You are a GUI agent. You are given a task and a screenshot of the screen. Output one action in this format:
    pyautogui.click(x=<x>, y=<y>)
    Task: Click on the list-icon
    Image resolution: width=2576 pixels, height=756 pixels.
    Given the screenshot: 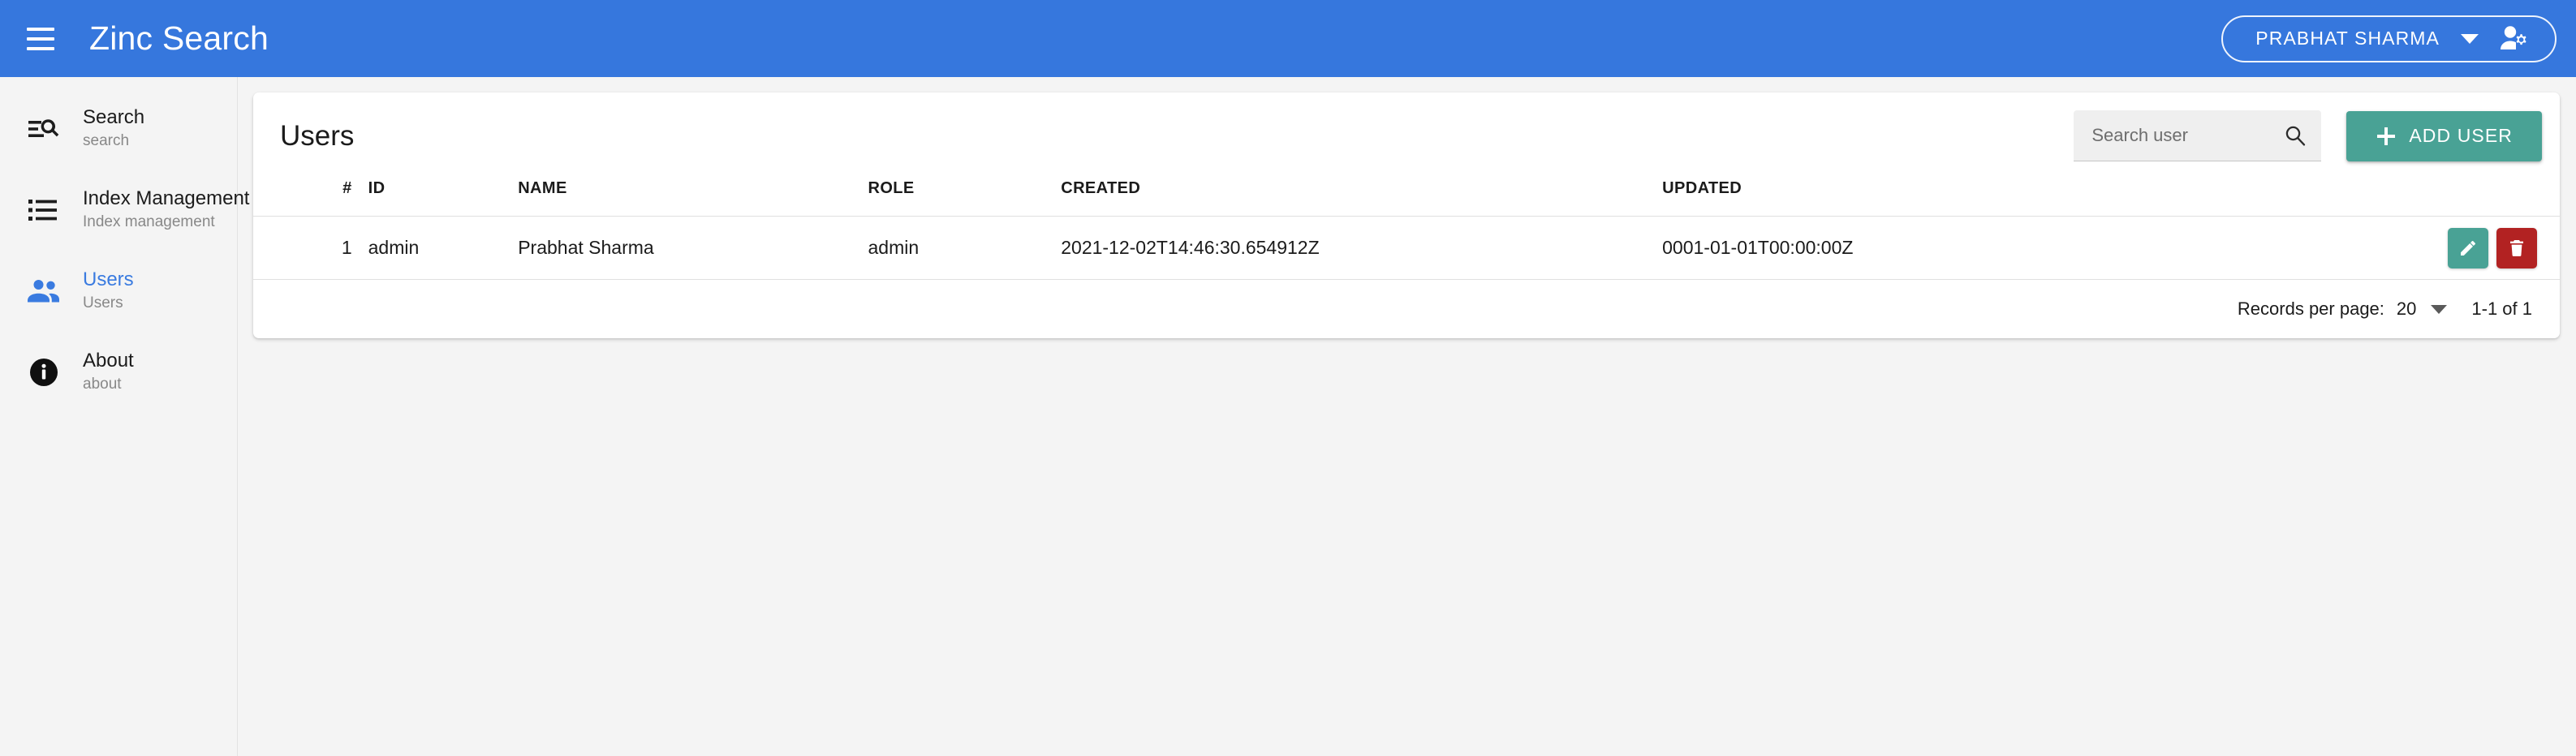 What is the action you would take?
    pyautogui.click(x=44, y=210)
    